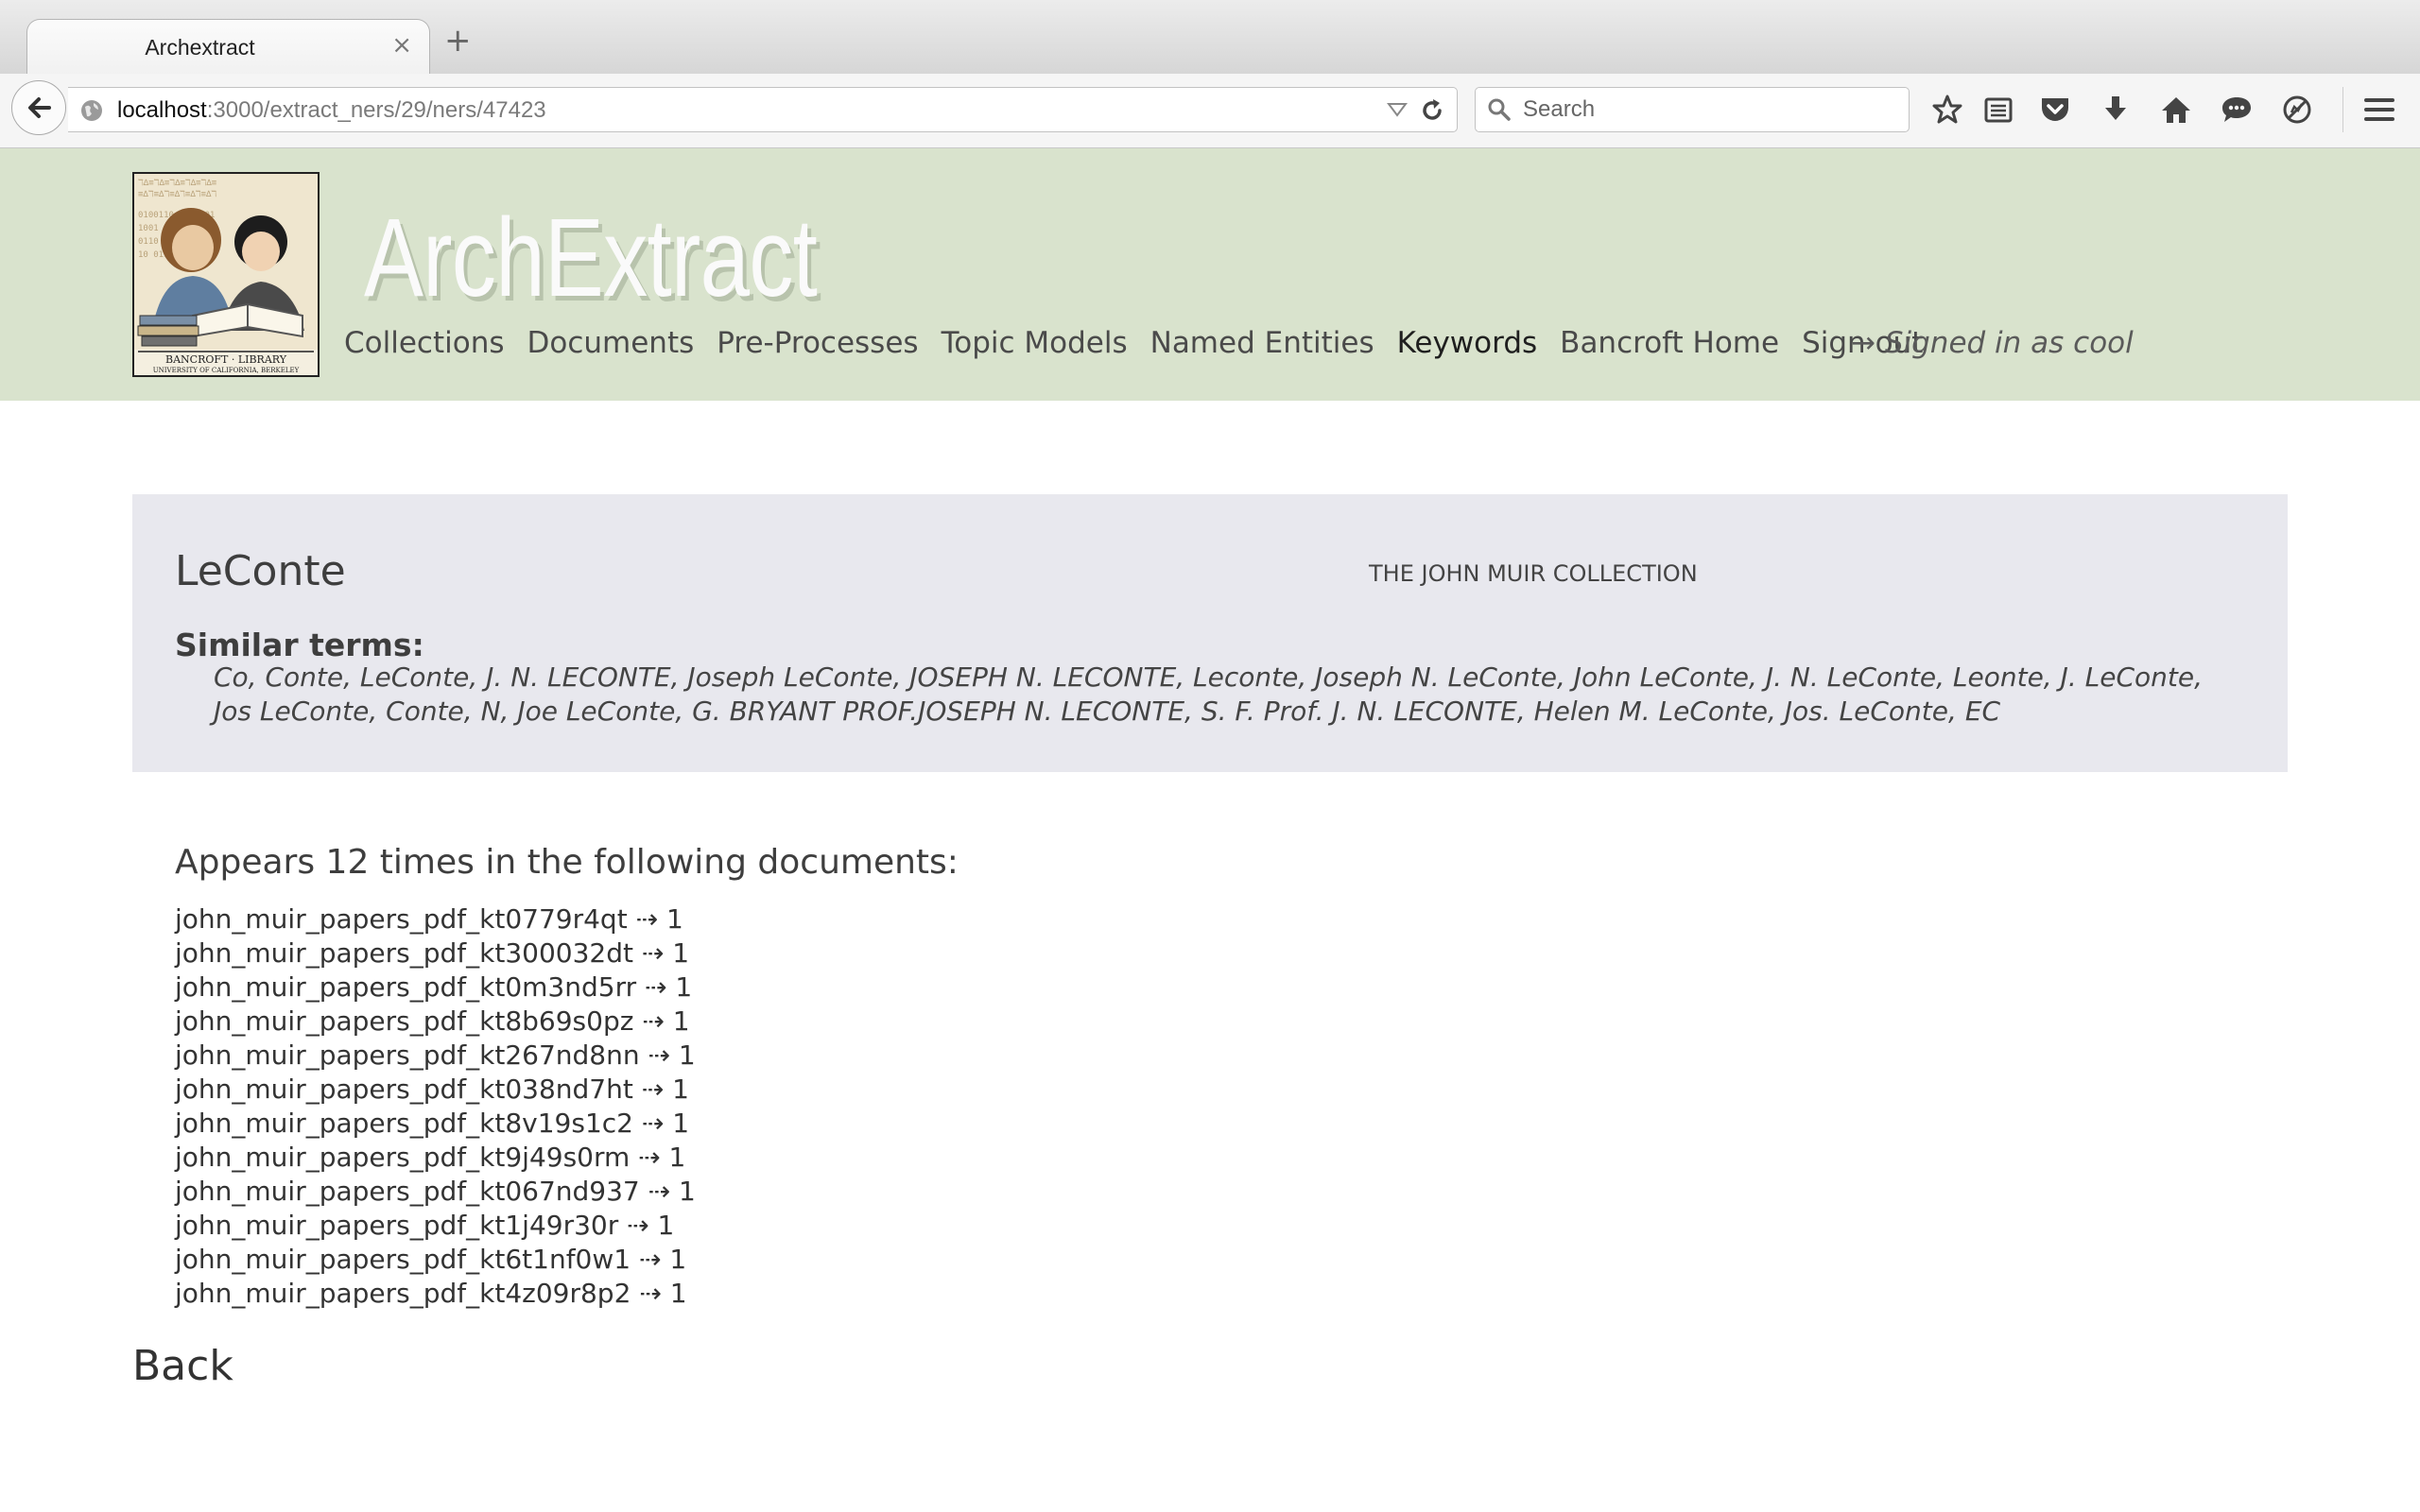 The image size is (2420, 1512). I want to click on download-icon, so click(2115, 108).